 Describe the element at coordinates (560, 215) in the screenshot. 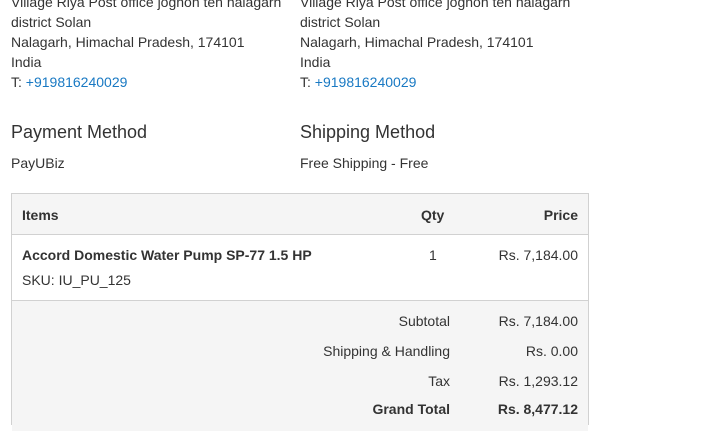

I see `column-header-price: Price` at that location.